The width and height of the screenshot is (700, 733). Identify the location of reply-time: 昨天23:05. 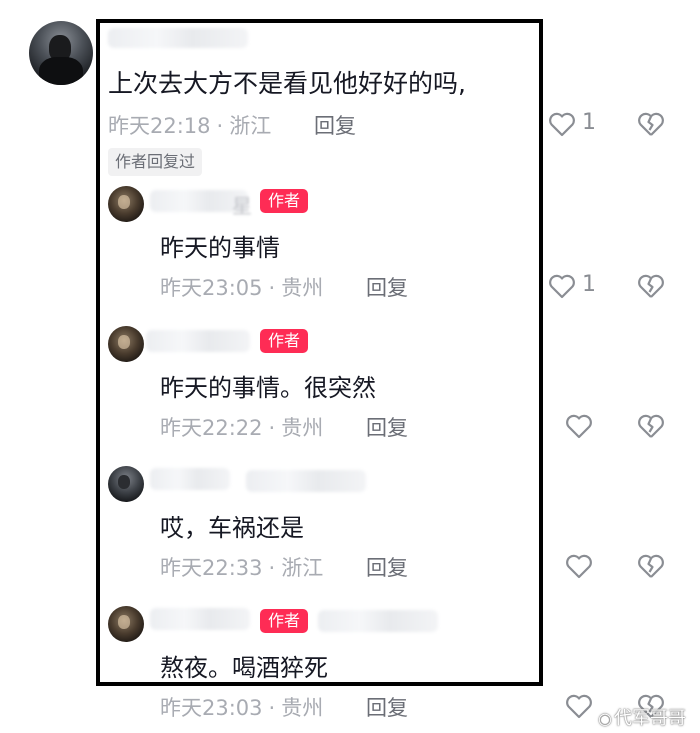
(211, 288).